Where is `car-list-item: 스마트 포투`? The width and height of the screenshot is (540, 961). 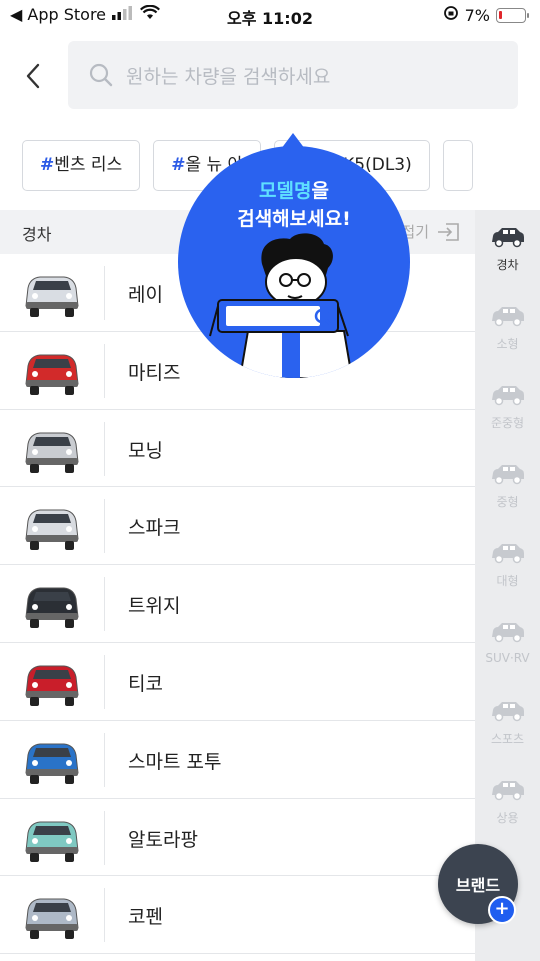
car-list-item: 스마트 포투 is located at coordinates (237, 760).